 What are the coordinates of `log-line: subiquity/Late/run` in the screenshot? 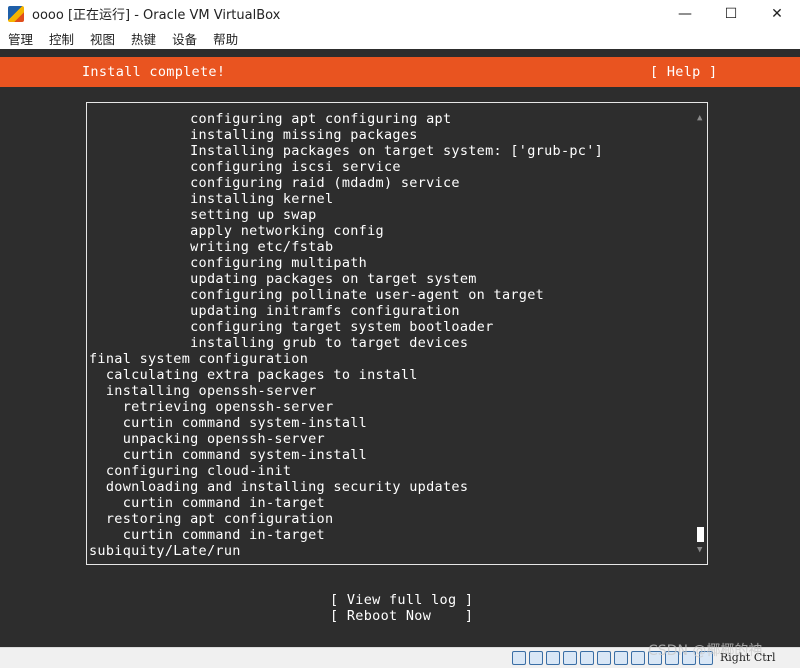 It's located at (165, 551).